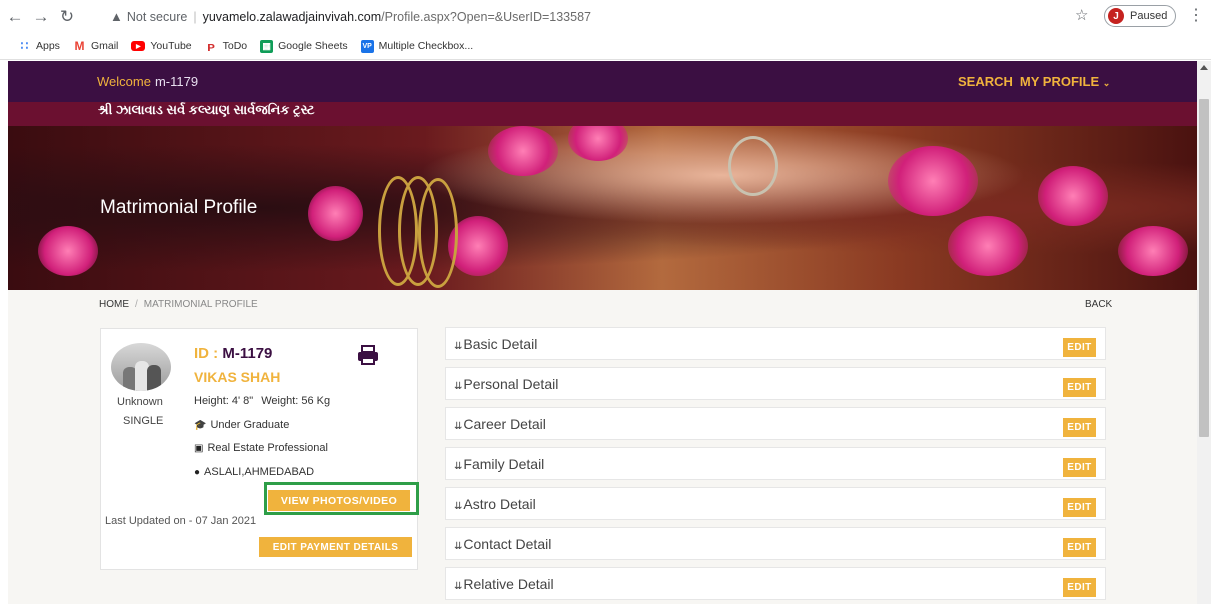 Image resolution: width=1211 pixels, height=604 pixels. I want to click on scrollbar-thumb, so click(1204, 268).